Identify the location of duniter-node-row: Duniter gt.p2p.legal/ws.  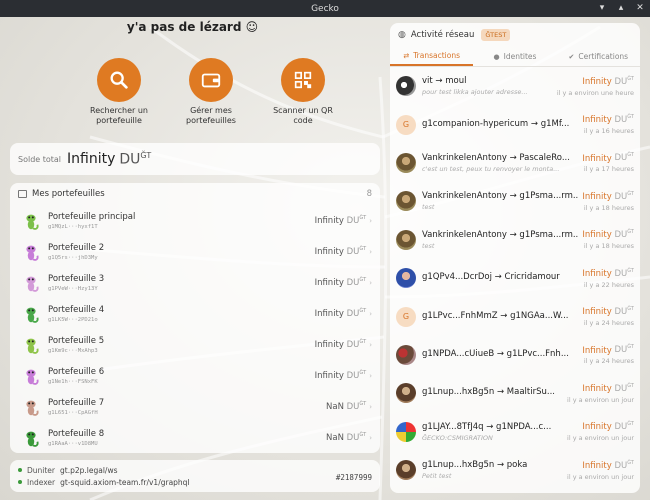
(195, 470).